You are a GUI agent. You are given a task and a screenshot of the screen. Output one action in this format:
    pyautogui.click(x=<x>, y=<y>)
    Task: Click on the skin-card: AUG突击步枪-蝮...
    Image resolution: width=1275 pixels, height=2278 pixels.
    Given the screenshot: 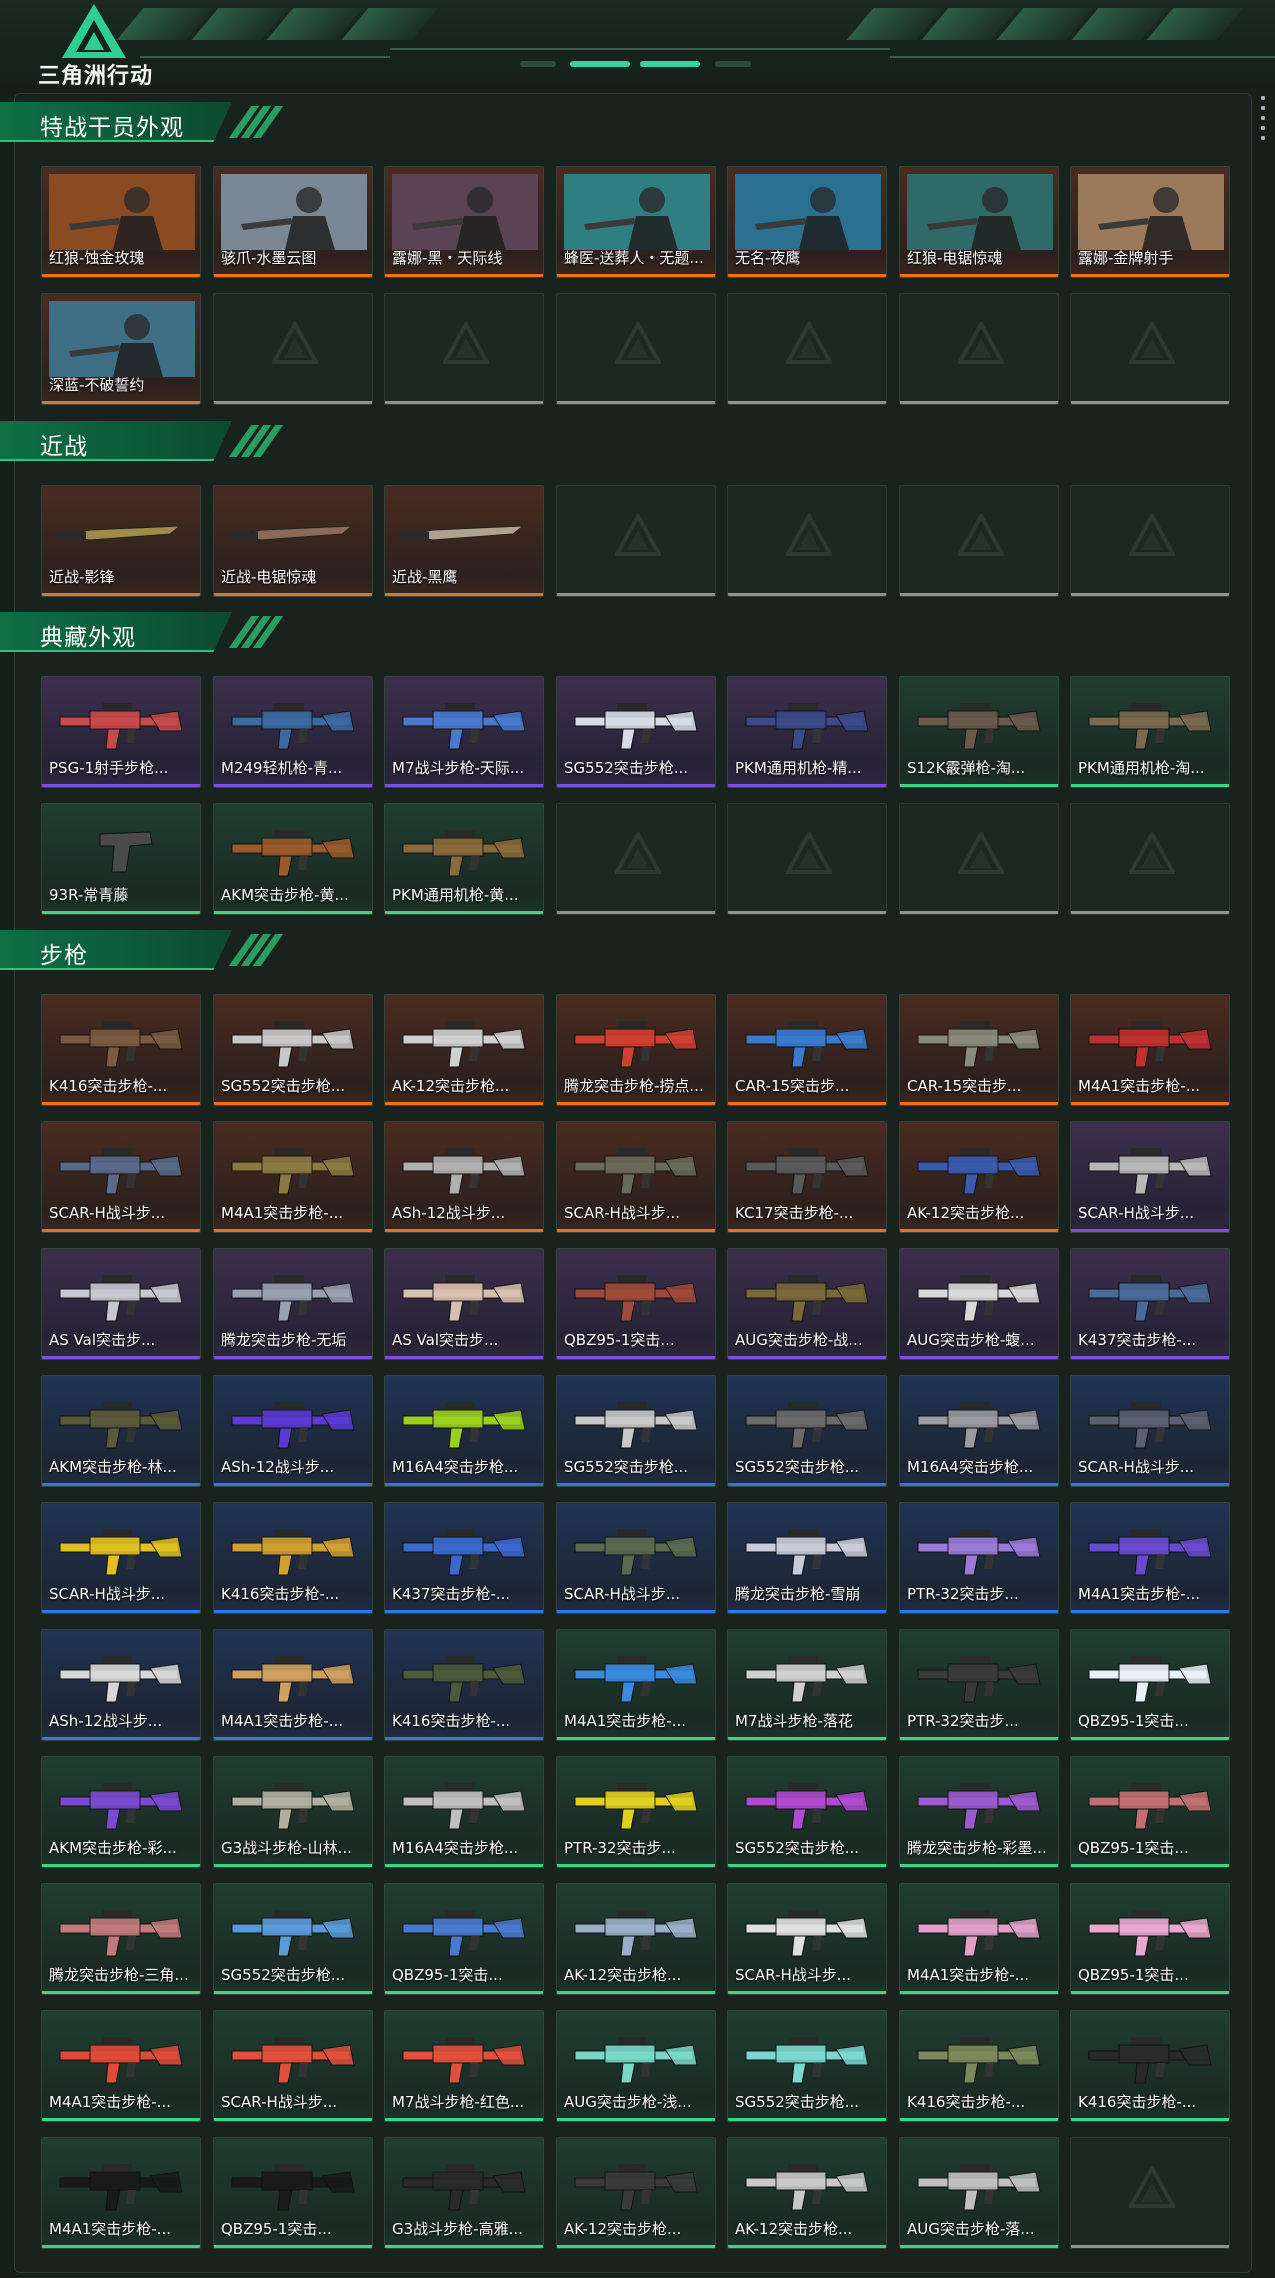 What is the action you would take?
    pyautogui.click(x=979, y=1304)
    